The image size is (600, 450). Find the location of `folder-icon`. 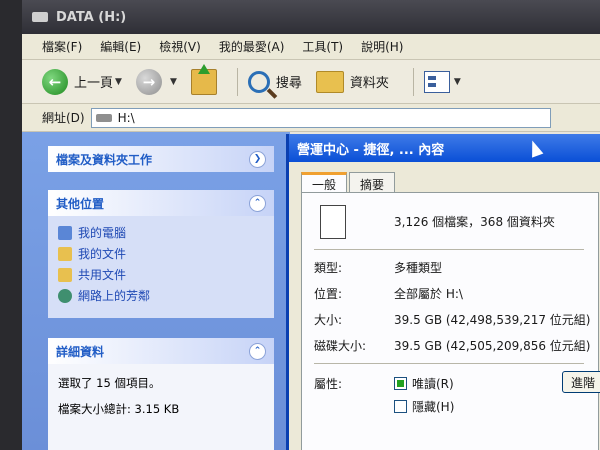

folder-icon is located at coordinates (329, 81).